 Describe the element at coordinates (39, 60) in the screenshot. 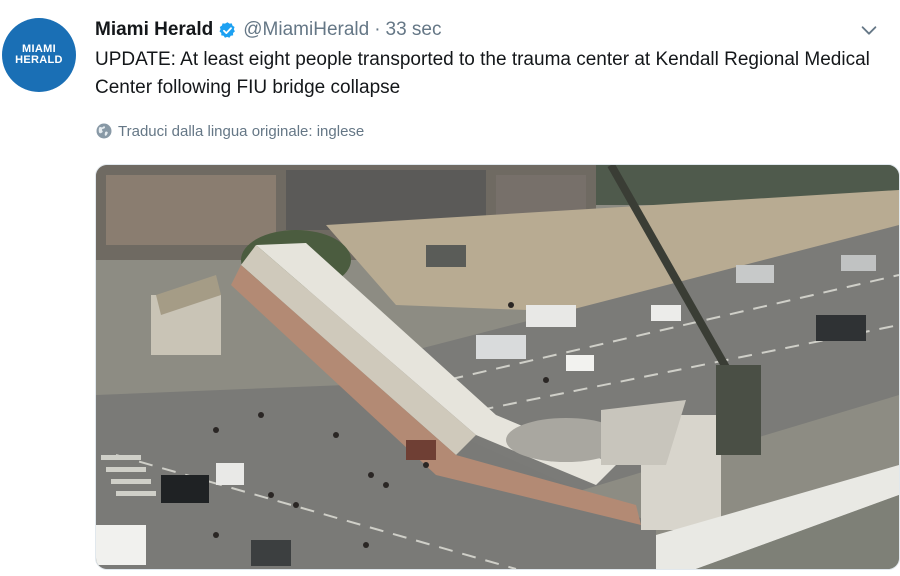

I see `avatar-logo-line2: HERALD` at that location.